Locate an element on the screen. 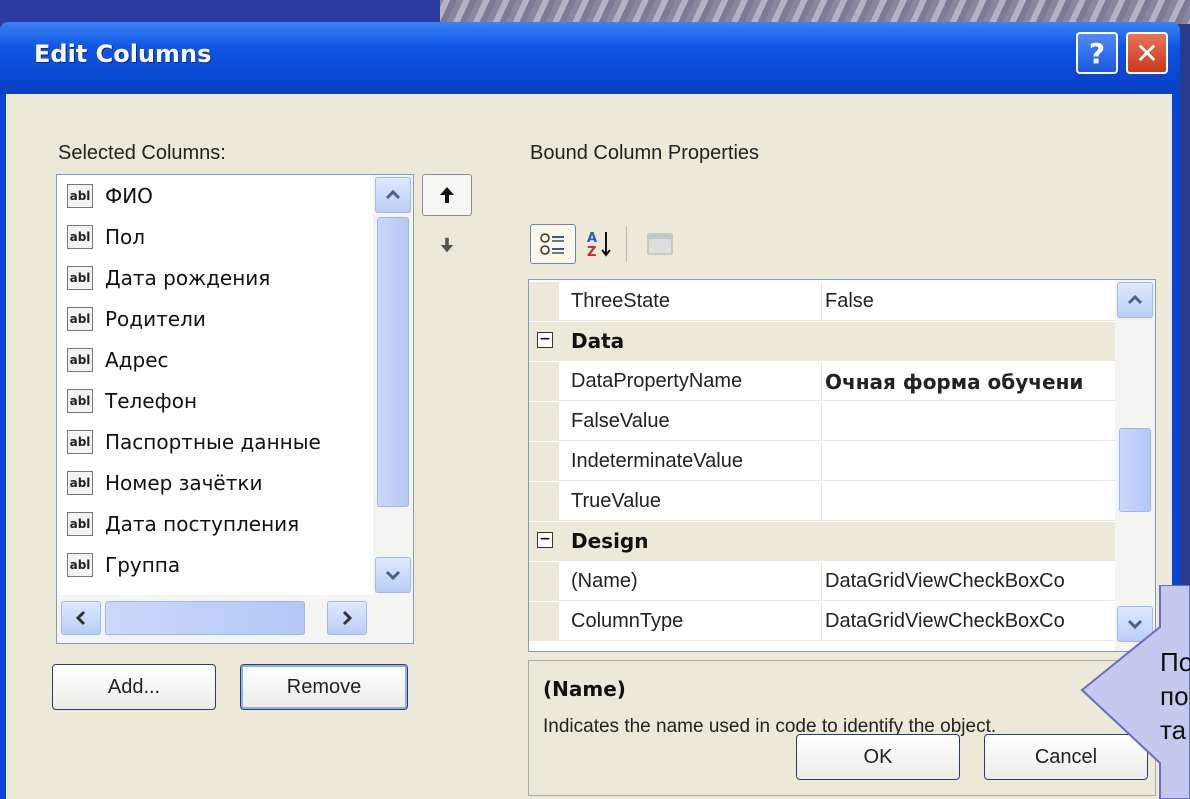  list-item: abl Паспортные данные is located at coordinates (194, 442).